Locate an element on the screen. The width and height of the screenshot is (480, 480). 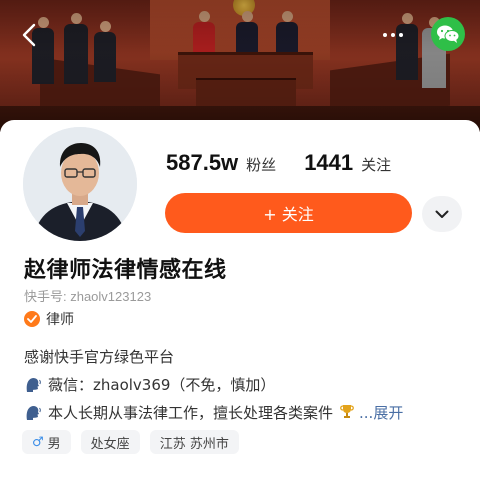
avatar is located at coordinates (80, 184).